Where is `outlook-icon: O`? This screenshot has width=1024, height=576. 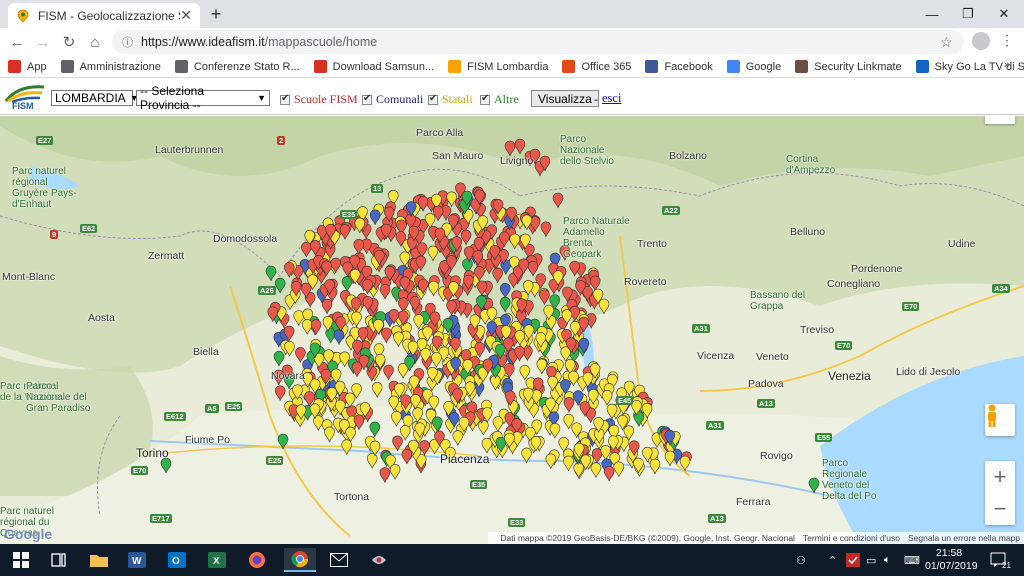 outlook-icon: O is located at coordinates (177, 560).